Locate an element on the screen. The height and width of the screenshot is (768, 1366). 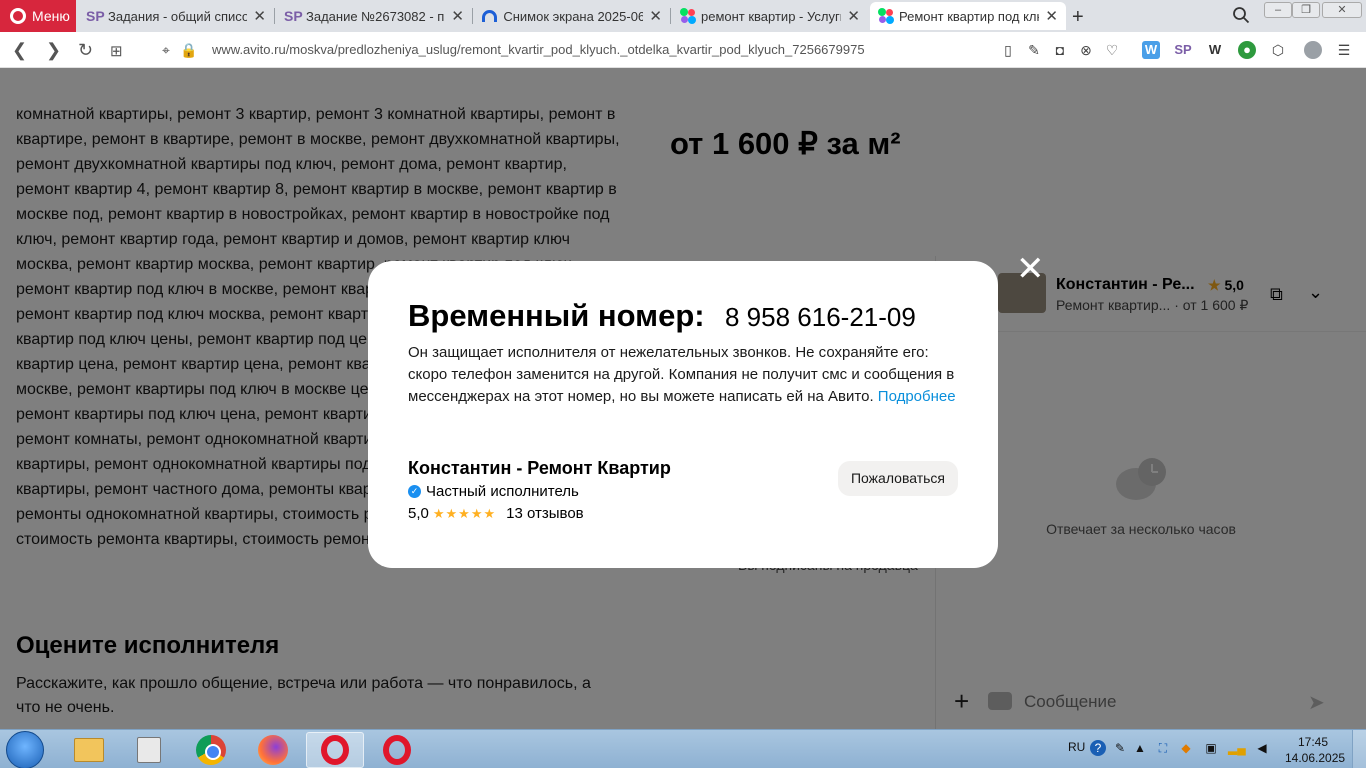
firefox-icon is located at coordinates (273, 750).